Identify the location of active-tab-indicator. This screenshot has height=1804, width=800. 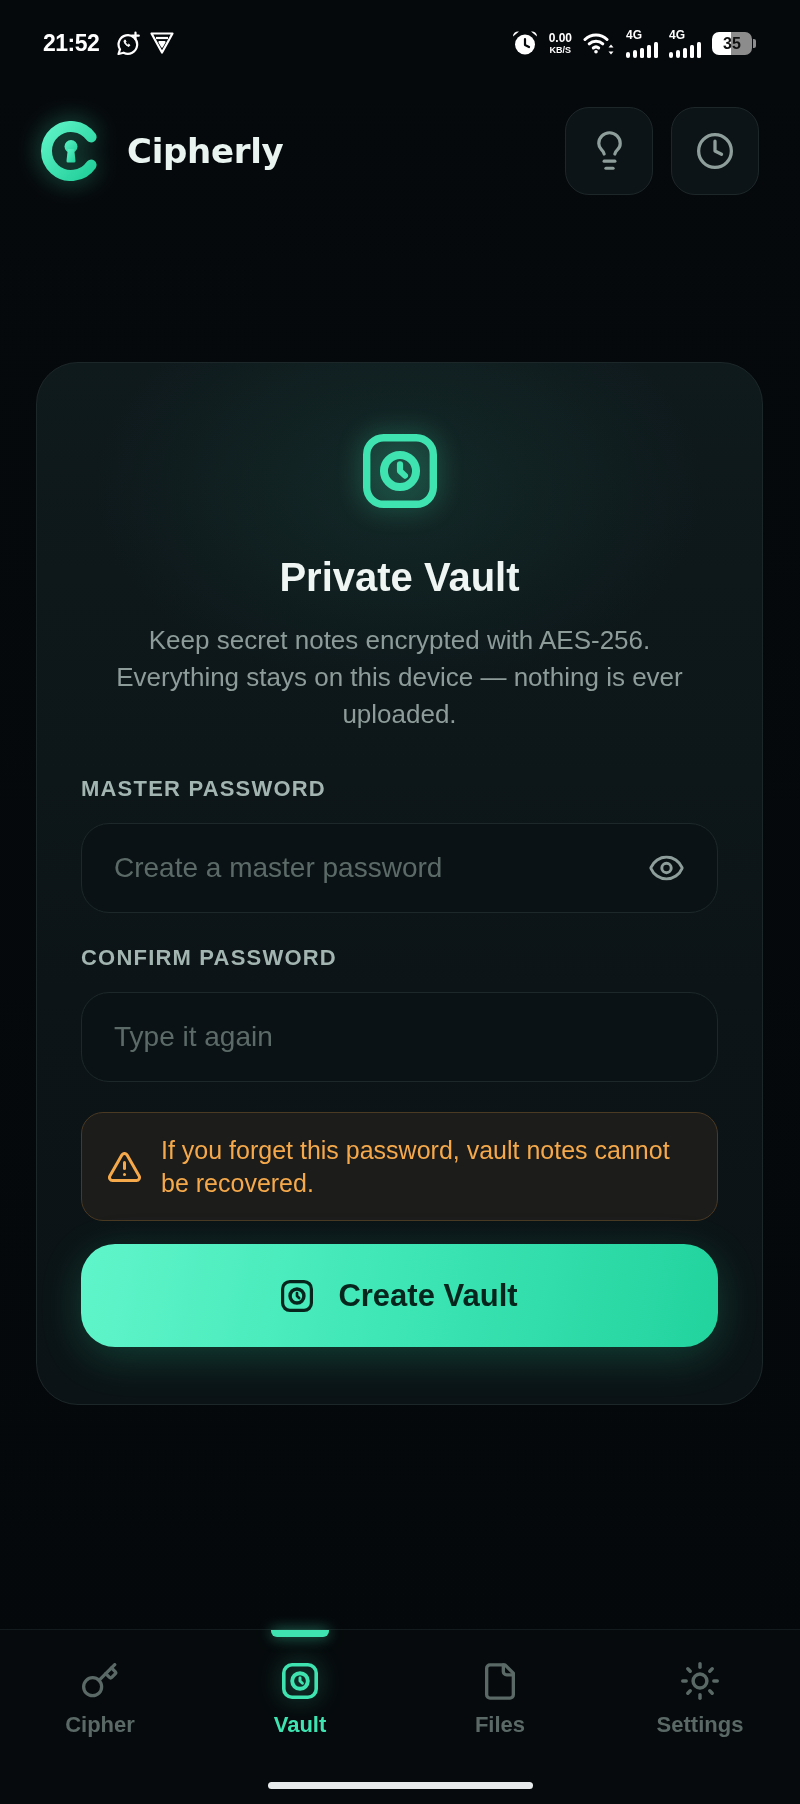
(300, 1633).